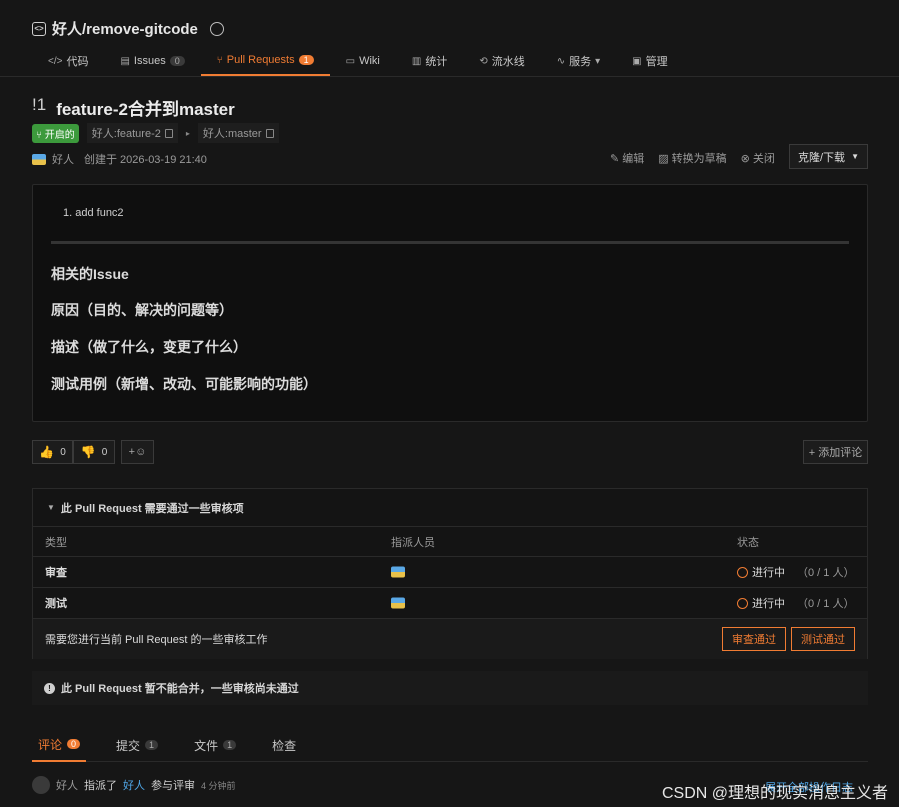  What do you see at coordinates (508, 62) in the screenshot?
I see `tab-label: 流水线` at bounding box center [508, 62].